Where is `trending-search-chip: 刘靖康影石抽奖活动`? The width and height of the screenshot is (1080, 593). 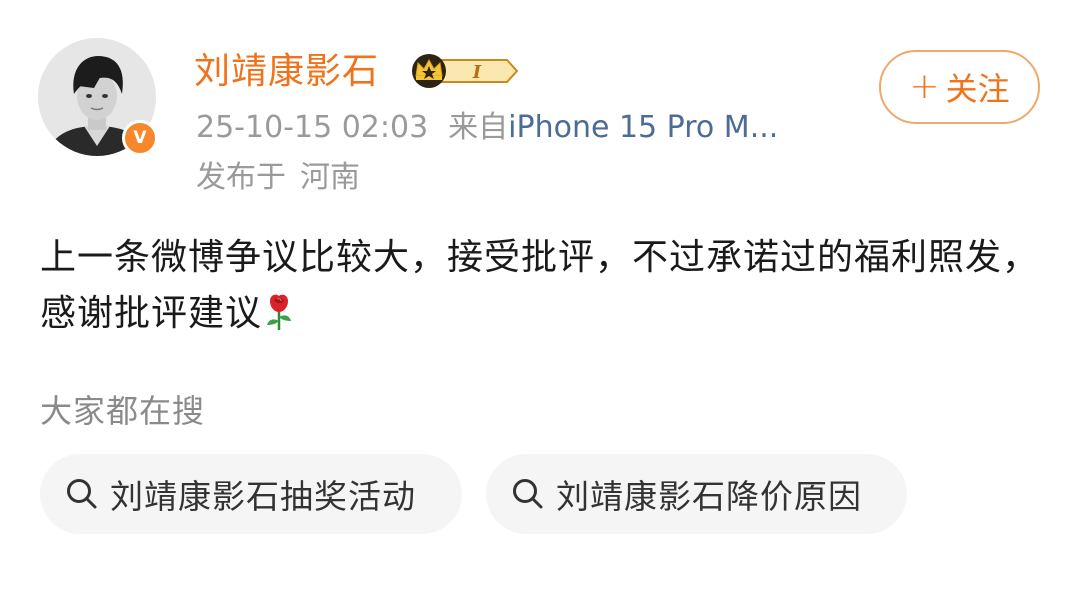 trending-search-chip: 刘靖康影石抽奖活动 is located at coordinates (251, 494).